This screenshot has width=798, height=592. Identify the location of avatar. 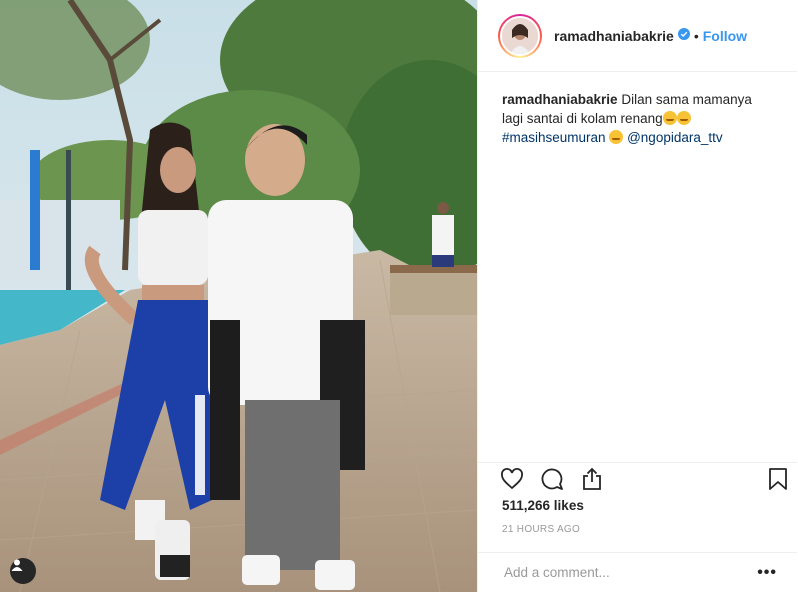
(520, 35).